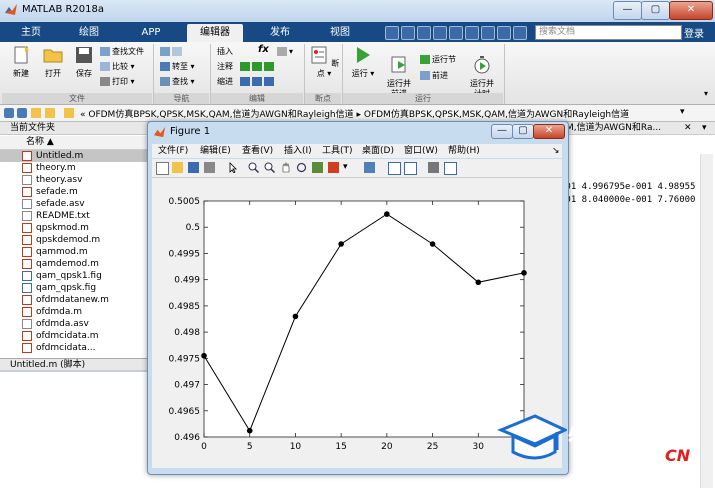 Image resolution: width=715 pixels, height=500 pixels. Describe the element at coordinates (410, 168) in the screenshot. I see `legend-icon` at that location.